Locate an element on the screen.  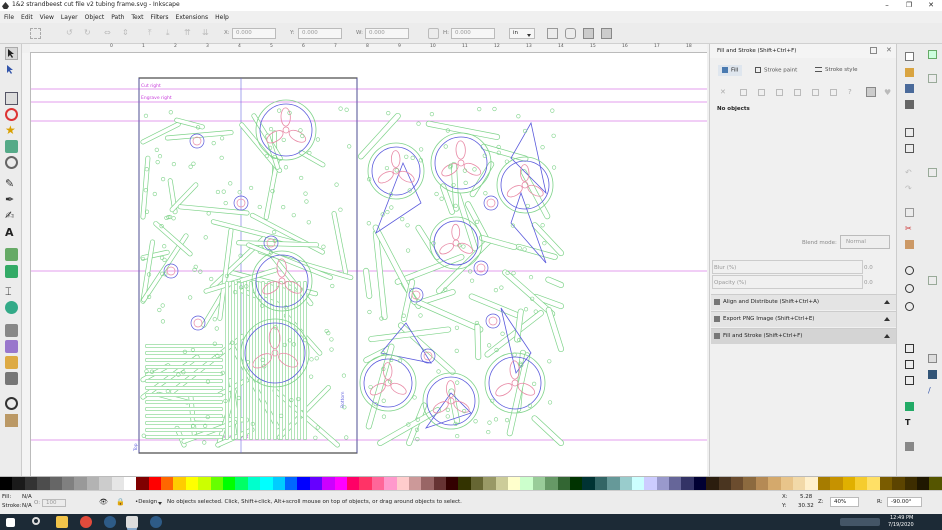
snap-grid-icon is located at coordinates (932, 374).